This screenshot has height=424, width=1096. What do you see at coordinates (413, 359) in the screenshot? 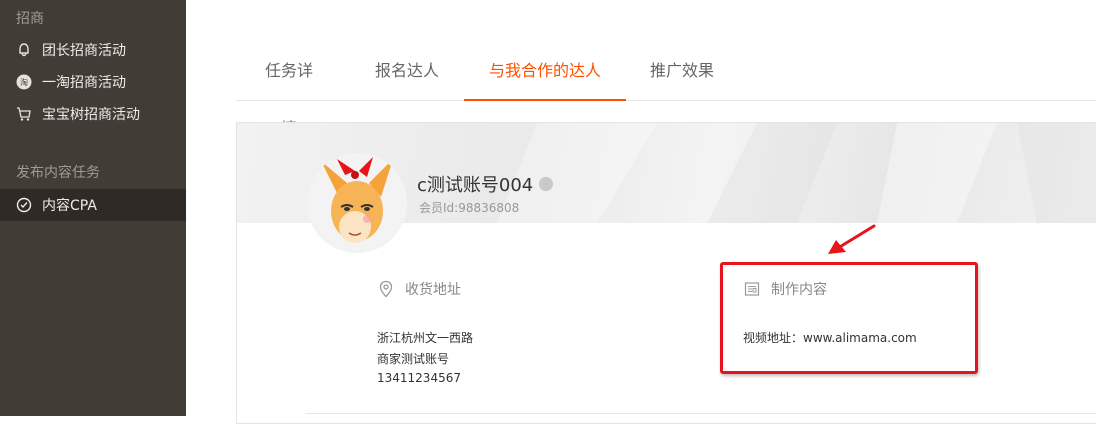
I see `recipient-name: 商家测试账号` at bounding box center [413, 359].